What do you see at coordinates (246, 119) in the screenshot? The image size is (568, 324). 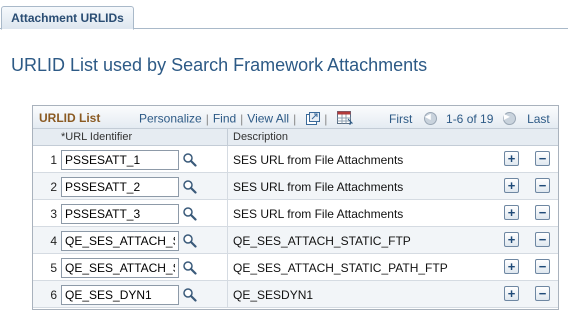 I see `grid-nav-links: Personalize | Find | View All | |` at bounding box center [246, 119].